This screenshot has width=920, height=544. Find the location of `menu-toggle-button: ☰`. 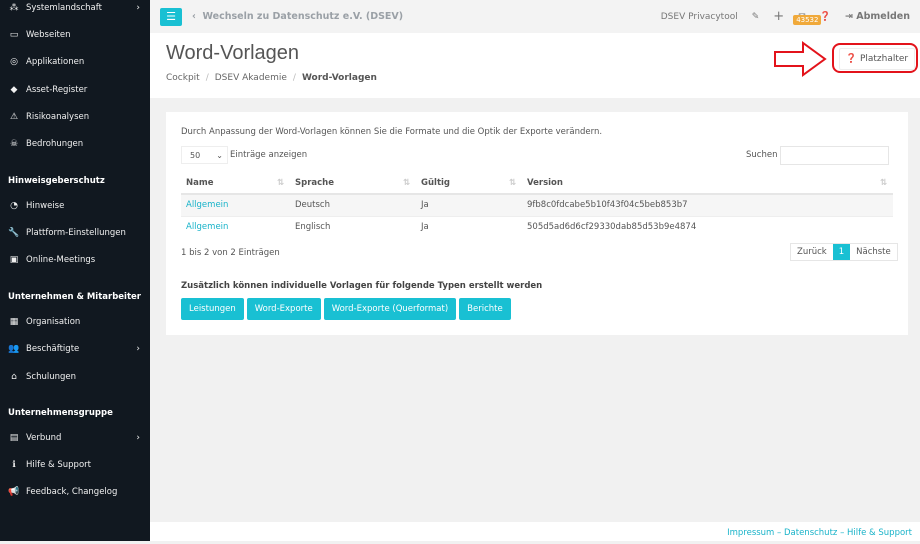

menu-toggle-button: ☰ is located at coordinates (171, 16).